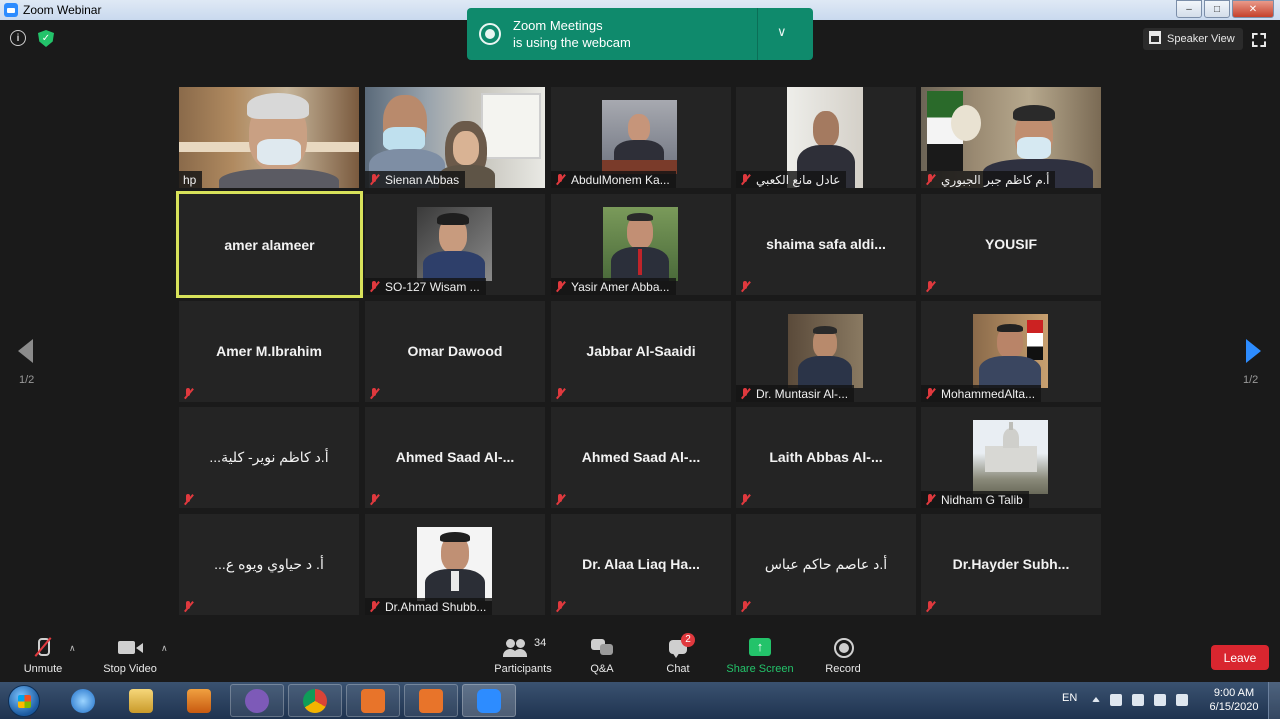 This screenshot has width=1280, height=719. What do you see at coordinates (141, 700) in the screenshot?
I see `taskbar-app-explorer` at bounding box center [141, 700].